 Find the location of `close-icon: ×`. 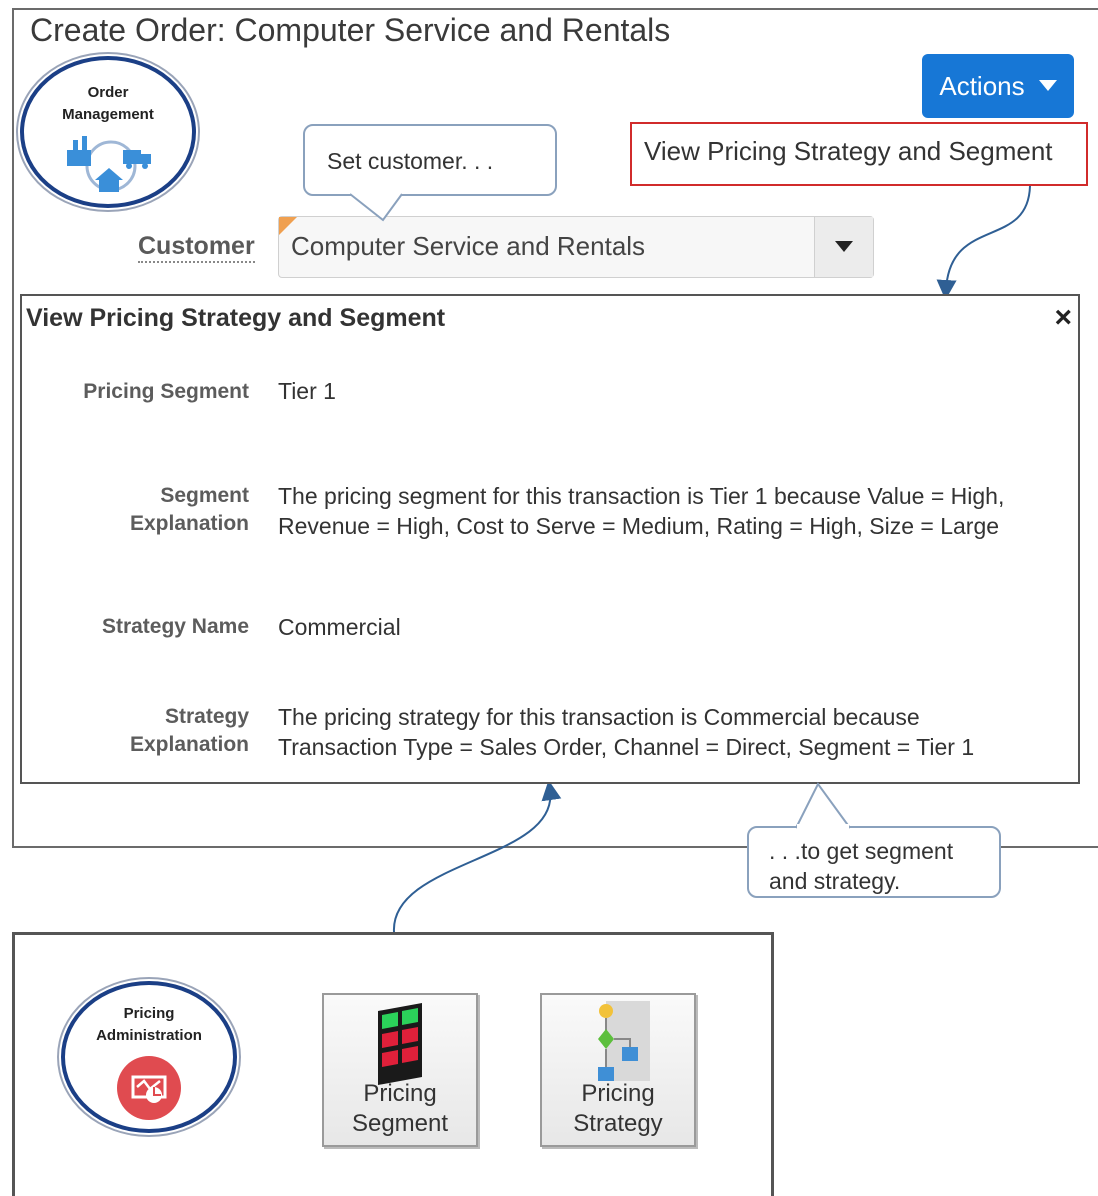

close-icon: × is located at coordinates (1063, 318).